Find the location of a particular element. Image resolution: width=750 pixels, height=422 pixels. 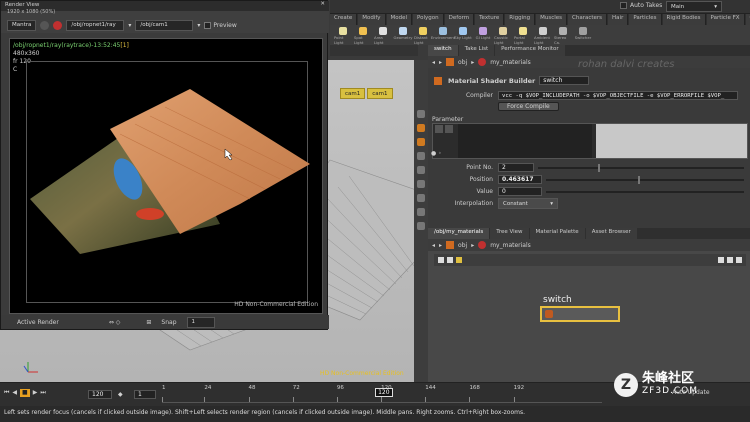

node-name-field: switch is located at coordinates (564, 80).